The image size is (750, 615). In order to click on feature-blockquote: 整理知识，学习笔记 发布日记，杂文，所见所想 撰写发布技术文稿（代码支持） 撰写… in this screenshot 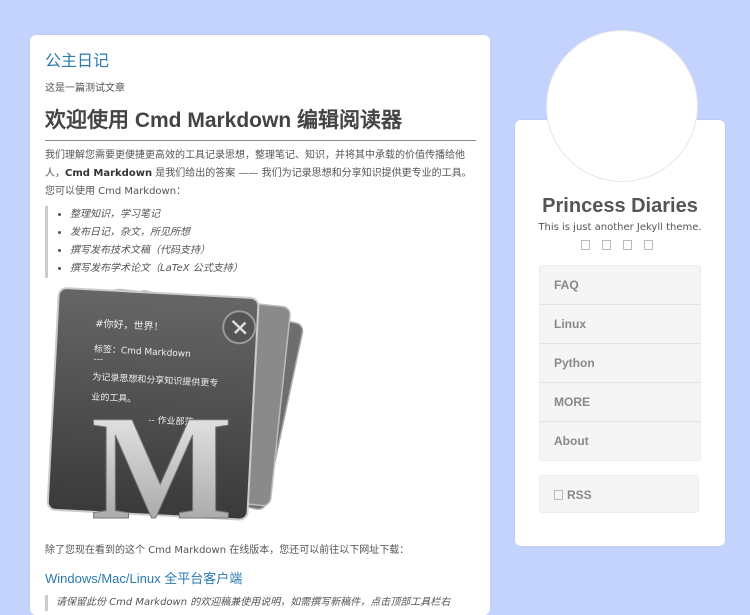, I will do `click(260, 242)`.